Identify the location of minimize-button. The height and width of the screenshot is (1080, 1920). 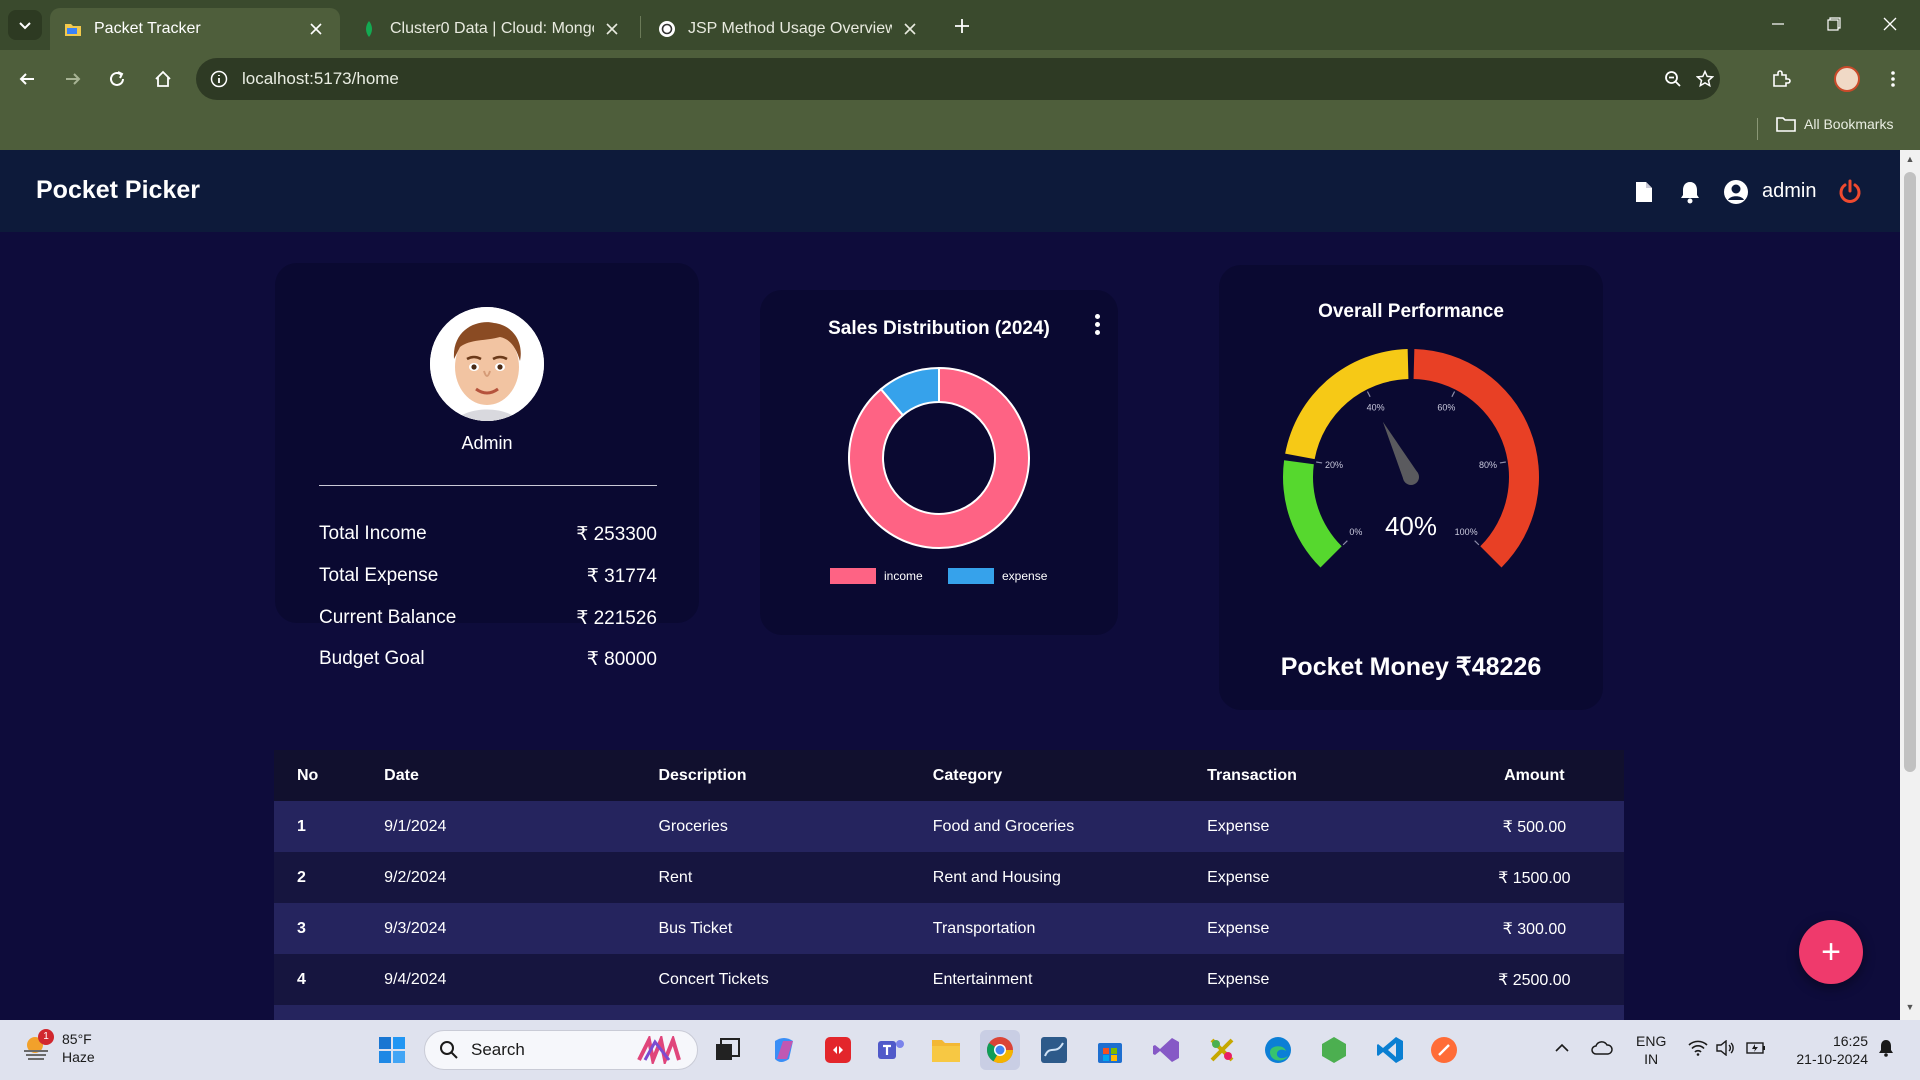
(1778, 24).